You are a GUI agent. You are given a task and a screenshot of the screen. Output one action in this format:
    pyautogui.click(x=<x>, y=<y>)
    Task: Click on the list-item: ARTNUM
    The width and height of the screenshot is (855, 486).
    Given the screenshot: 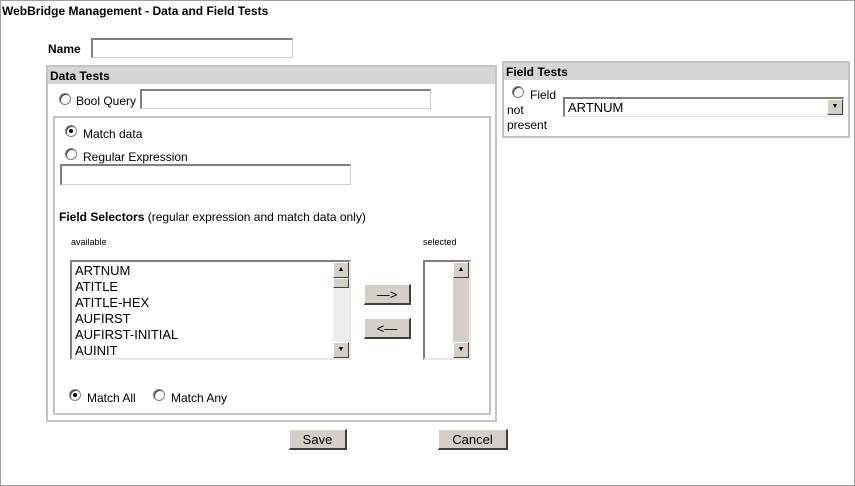 What is the action you would take?
    pyautogui.click(x=126, y=271)
    